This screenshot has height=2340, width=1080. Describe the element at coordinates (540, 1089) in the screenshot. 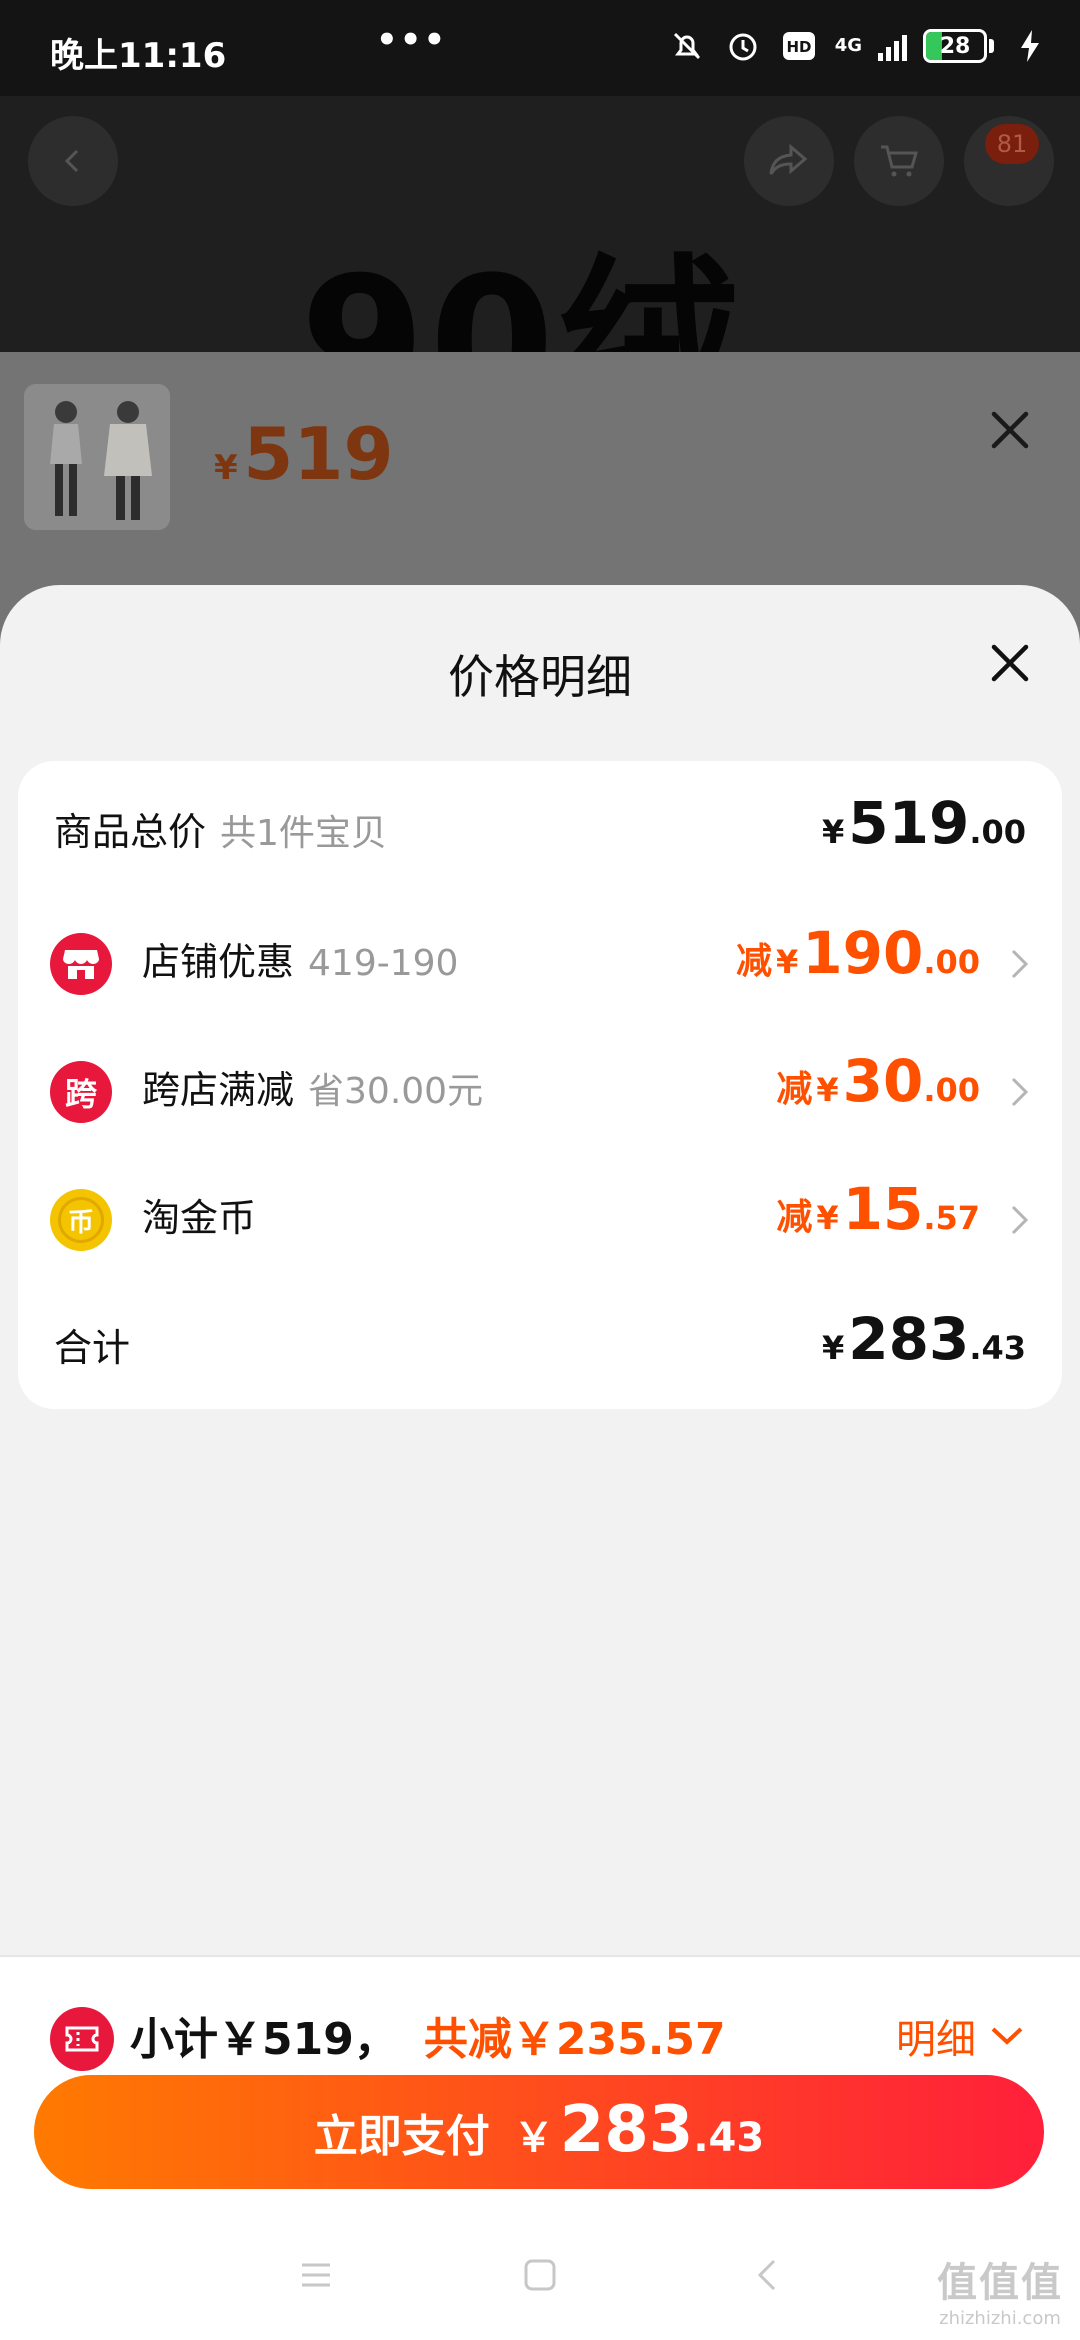

I see `row-cross-store-discount: 跨 跨店满减 省30.00元 减 ¥30.00` at that location.